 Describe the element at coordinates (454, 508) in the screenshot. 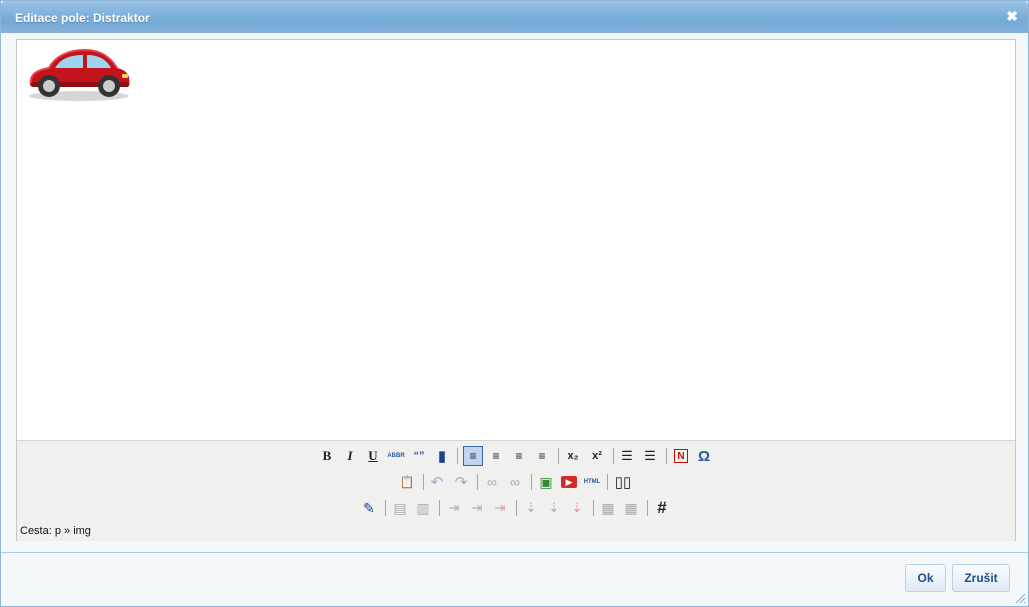

I see `row-before-icon: ⇥` at that location.